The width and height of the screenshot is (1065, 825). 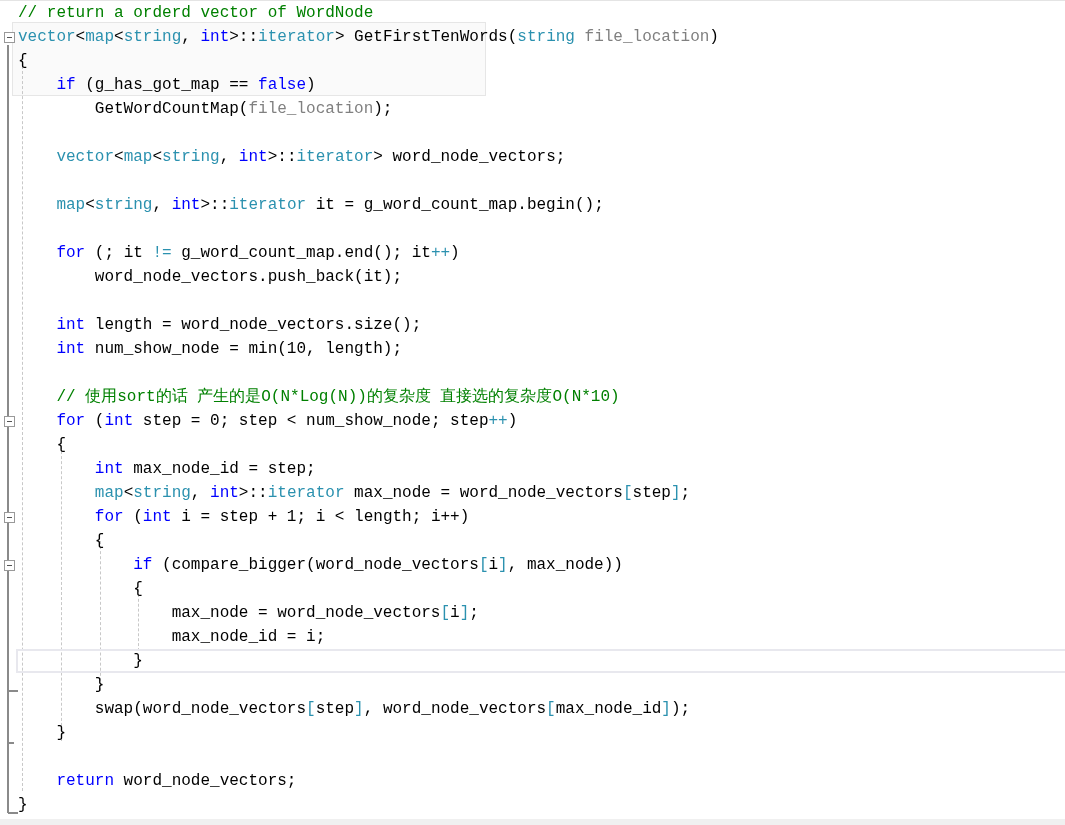 I want to click on code-line: if (g_has_got_map == false), so click(x=185, y=85).